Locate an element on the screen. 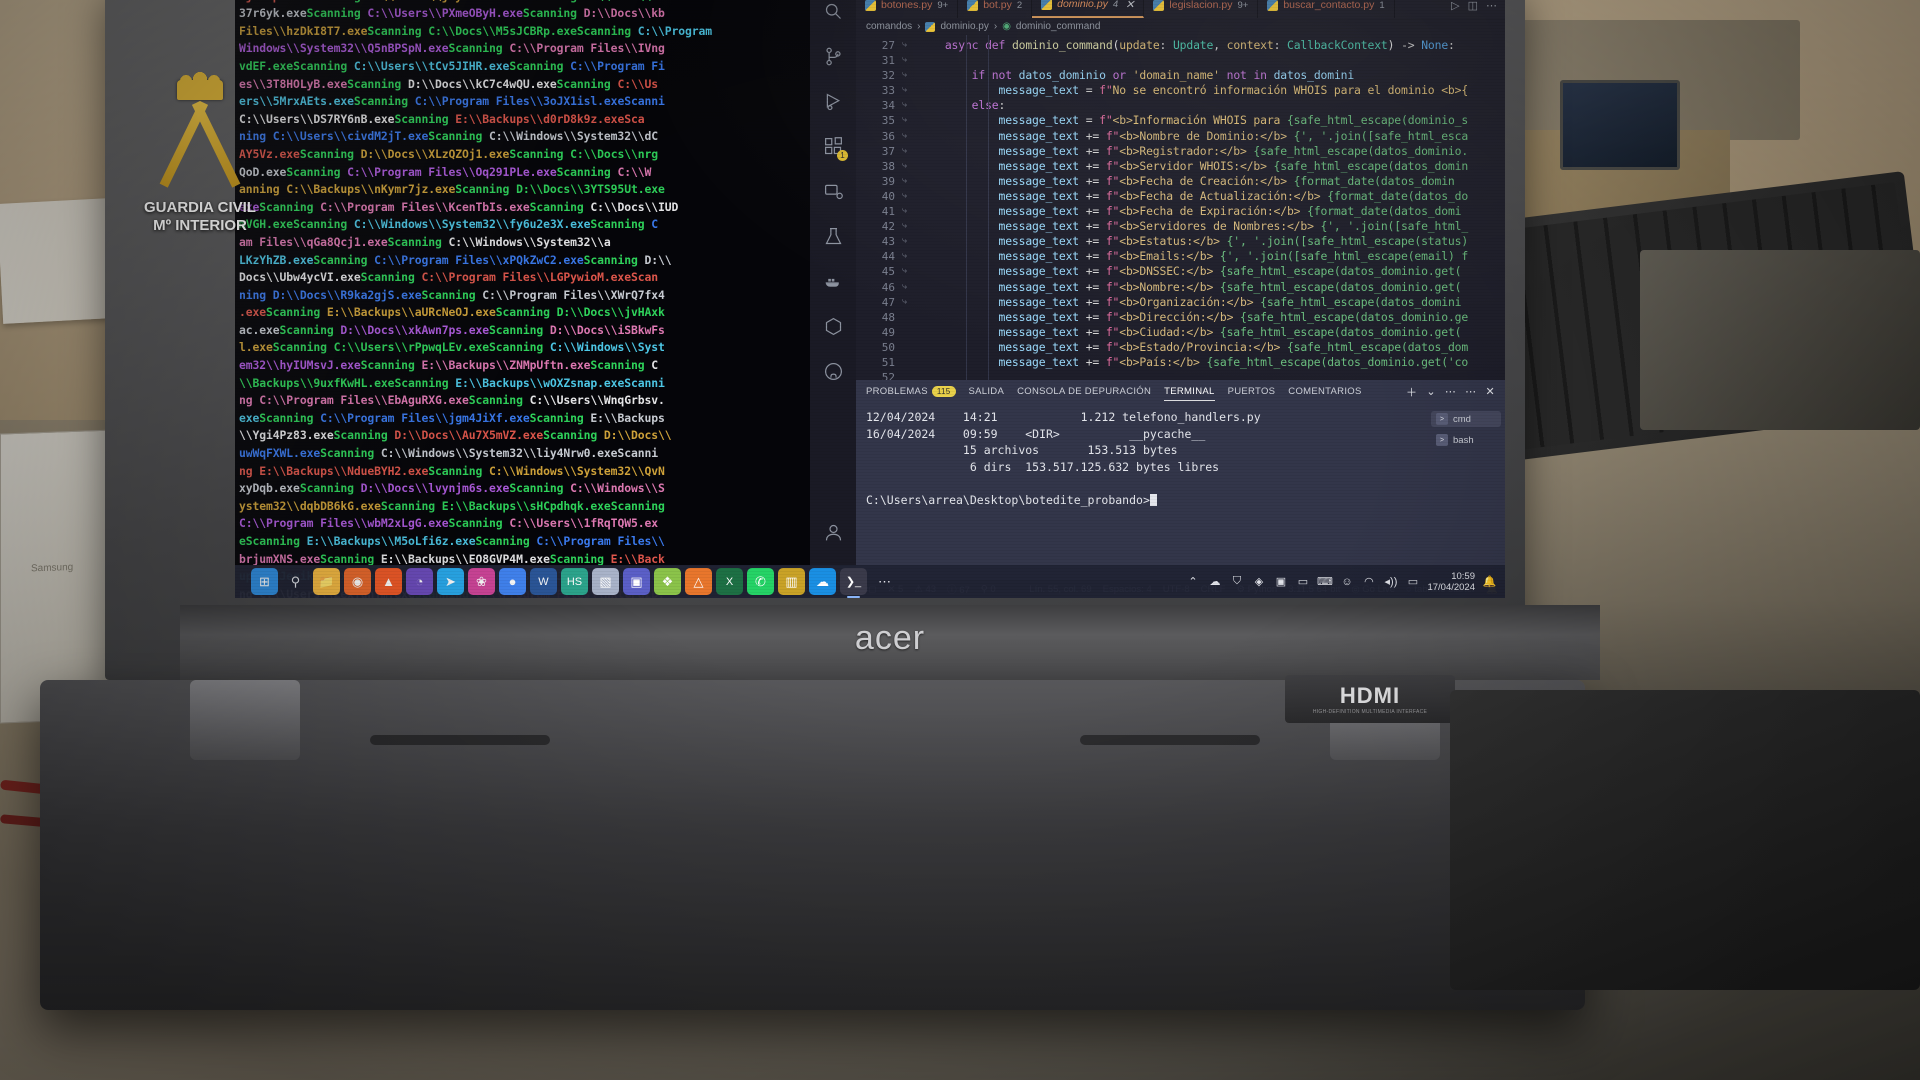 Image resolution: width=1920 pixels, height=1080 pixels. taskbar-word-icon: W is located at coordinates (543, 581).